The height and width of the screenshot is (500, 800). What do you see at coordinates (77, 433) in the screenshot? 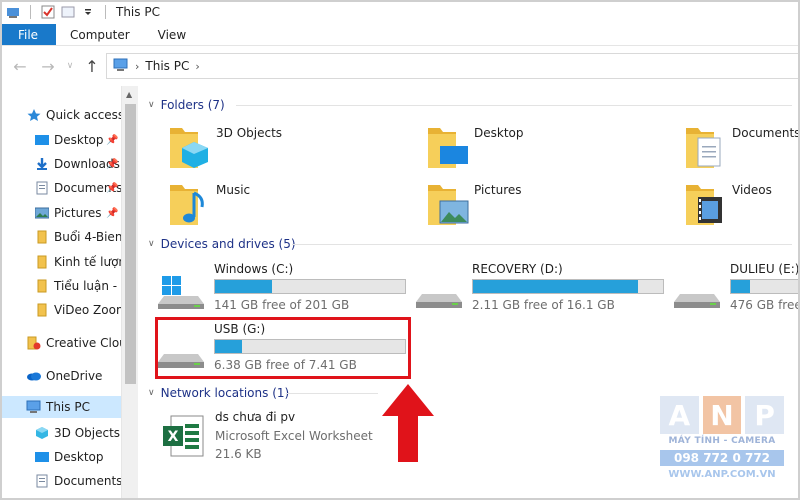
I see `sidebar-item-3d-objects: 3D Objects` at bounding box center [77, 433].